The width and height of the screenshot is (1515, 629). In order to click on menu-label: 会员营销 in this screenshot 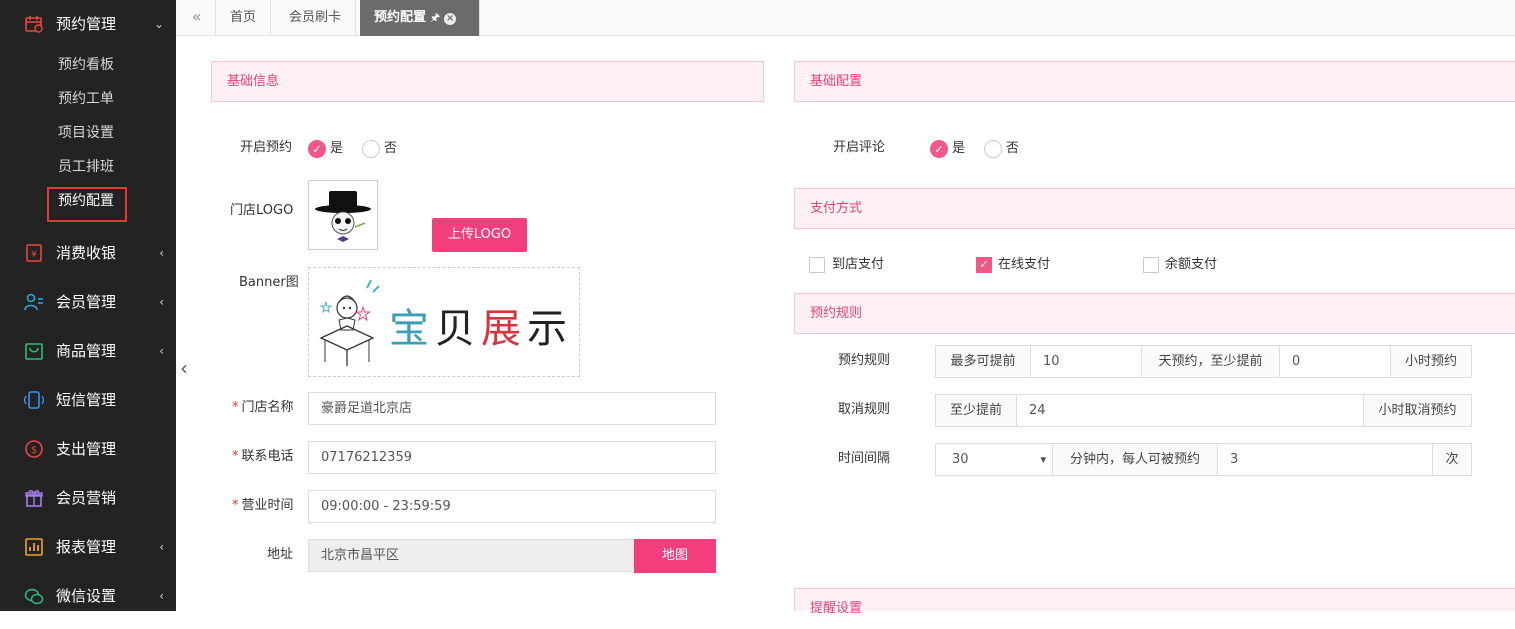, I will do `click(86, 498)`.